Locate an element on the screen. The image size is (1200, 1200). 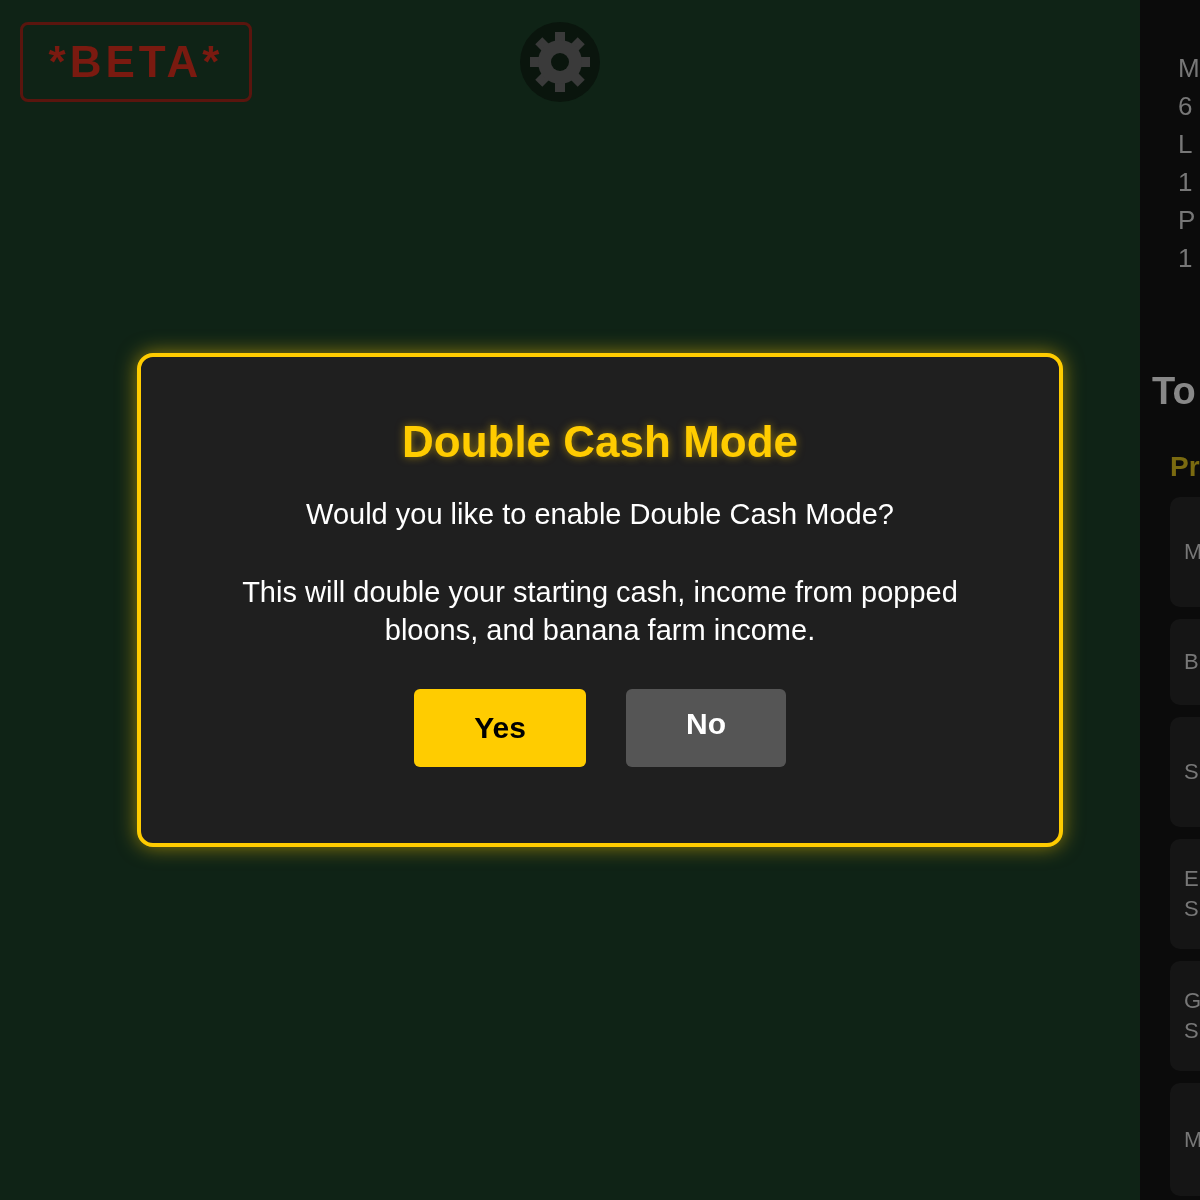
section-heading: To is located at coordinates (1174, 391).